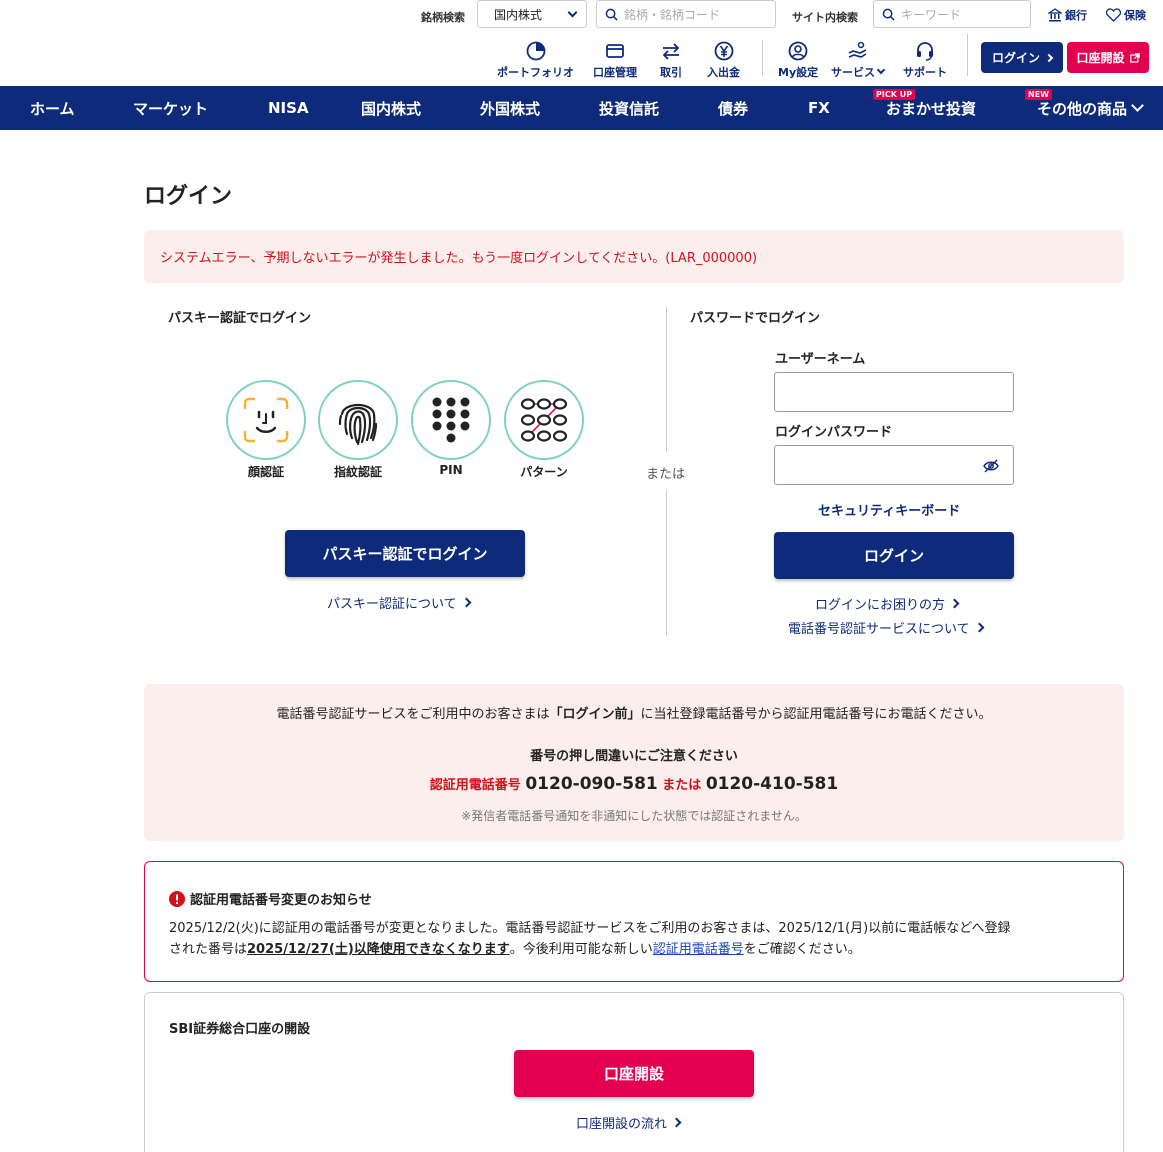 Image resolution: width=1163 pixels, height=1152 pixels. What do you see at coordinates (858, 60) in the screenshot?
I see `service-tool: サービス` at bounding box center [858, 60].